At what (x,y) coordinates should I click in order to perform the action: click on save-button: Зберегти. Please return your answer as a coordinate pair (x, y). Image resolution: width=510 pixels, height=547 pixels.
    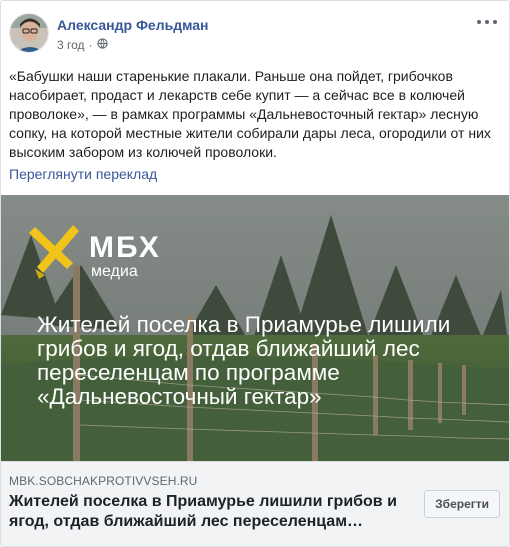
    Looking at the image, I should click on (462, 504).